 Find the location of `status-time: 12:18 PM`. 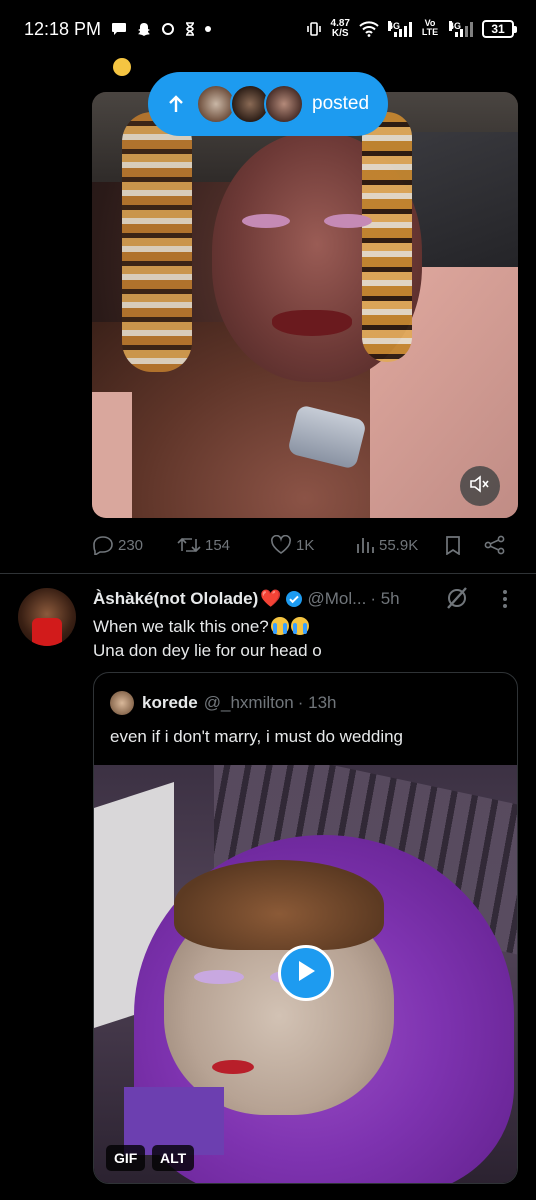

status-time: 12:18 PM is located at coordinates (63, 28).